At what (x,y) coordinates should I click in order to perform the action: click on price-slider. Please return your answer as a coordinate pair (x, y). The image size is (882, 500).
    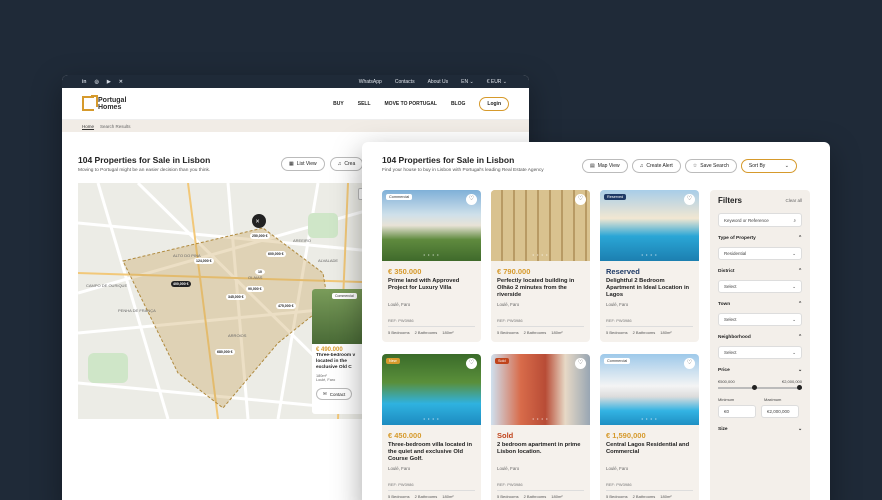
    Looking at the image, I should click on (760, 387).